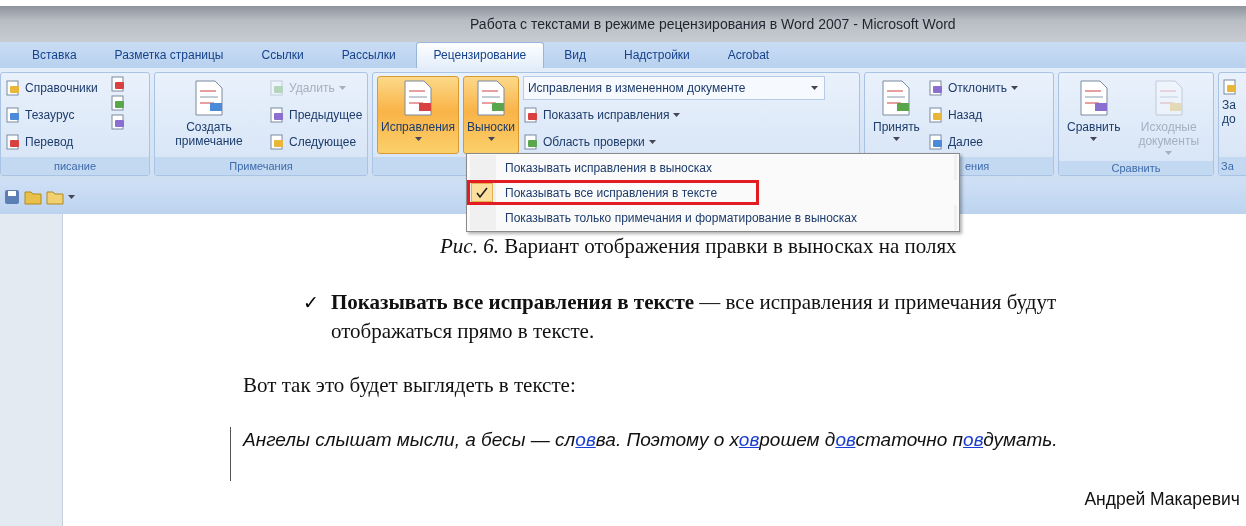 This screenshot has width=1246, height=526. I want to click on ribbon-tab: Вид, so click(575, 55).